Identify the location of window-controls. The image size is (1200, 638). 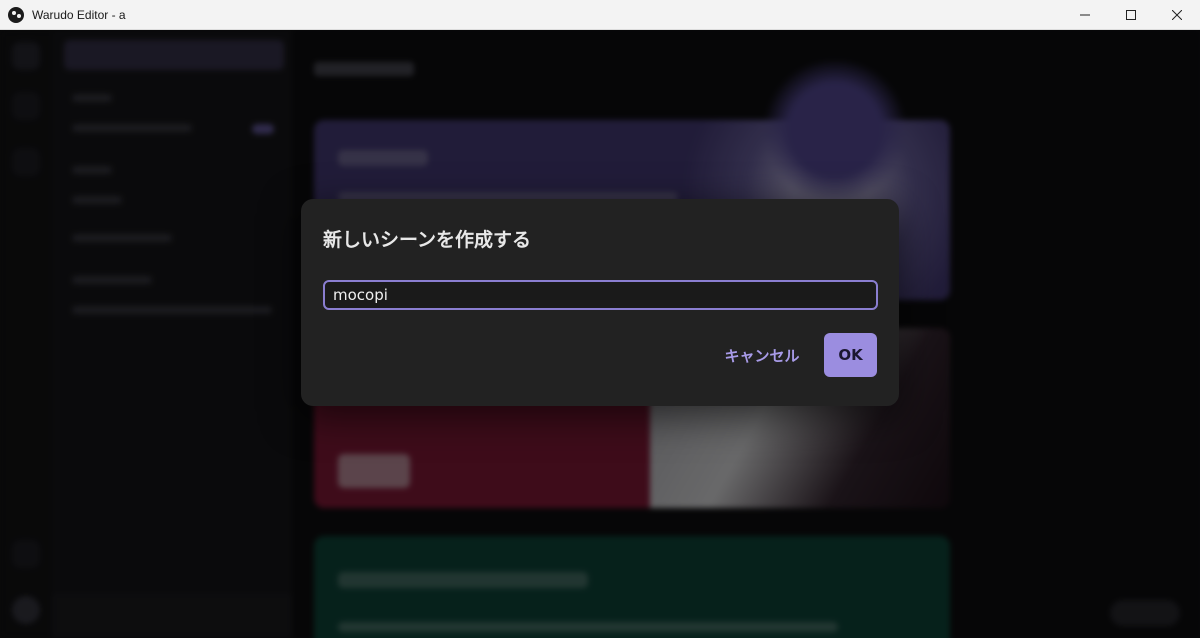
(1131, 15).